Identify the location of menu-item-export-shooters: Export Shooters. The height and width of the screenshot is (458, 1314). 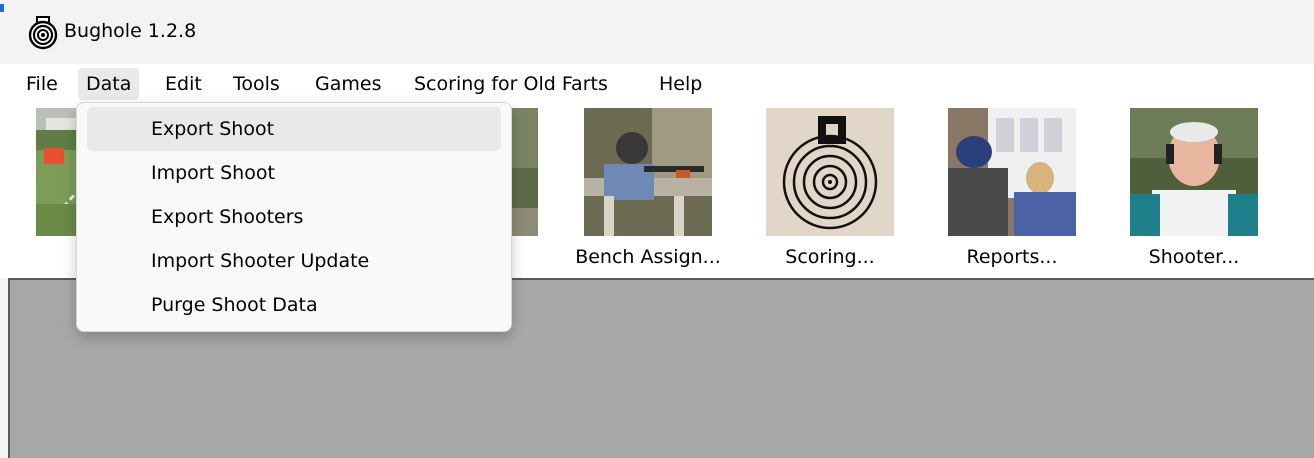
(294, 217).